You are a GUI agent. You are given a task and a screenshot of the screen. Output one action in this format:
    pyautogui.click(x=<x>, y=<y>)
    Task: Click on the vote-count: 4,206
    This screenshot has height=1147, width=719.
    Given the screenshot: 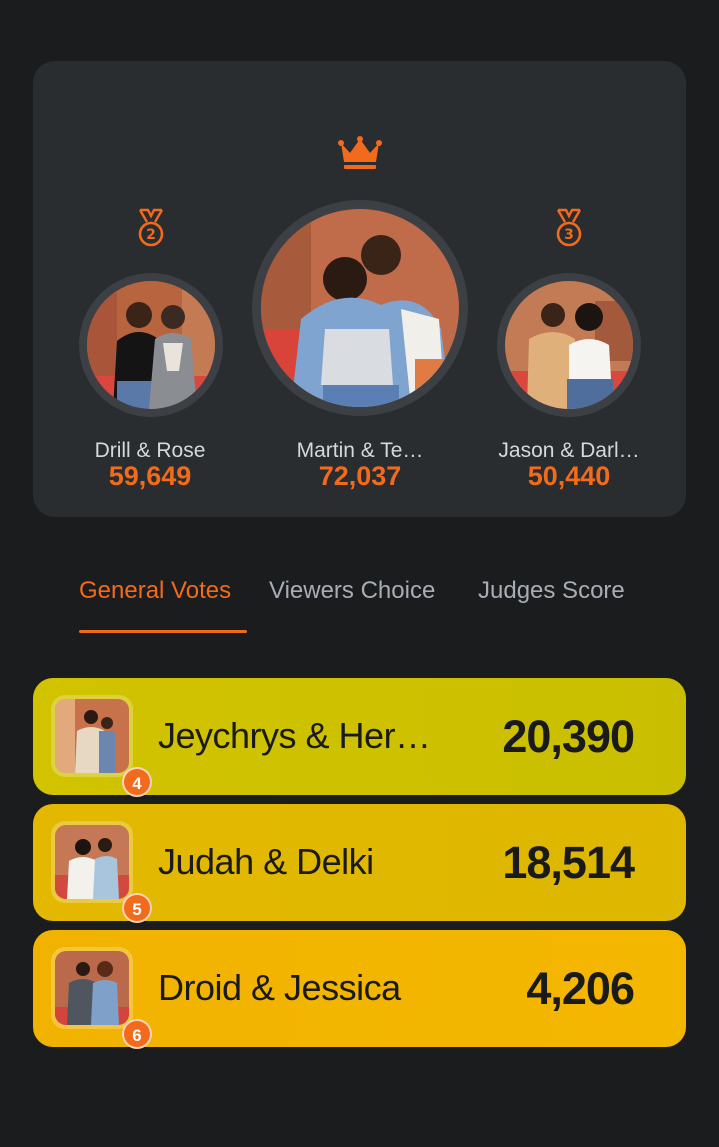 What is the action you would take?
    pyautogui.click(x=580, y=988)
    